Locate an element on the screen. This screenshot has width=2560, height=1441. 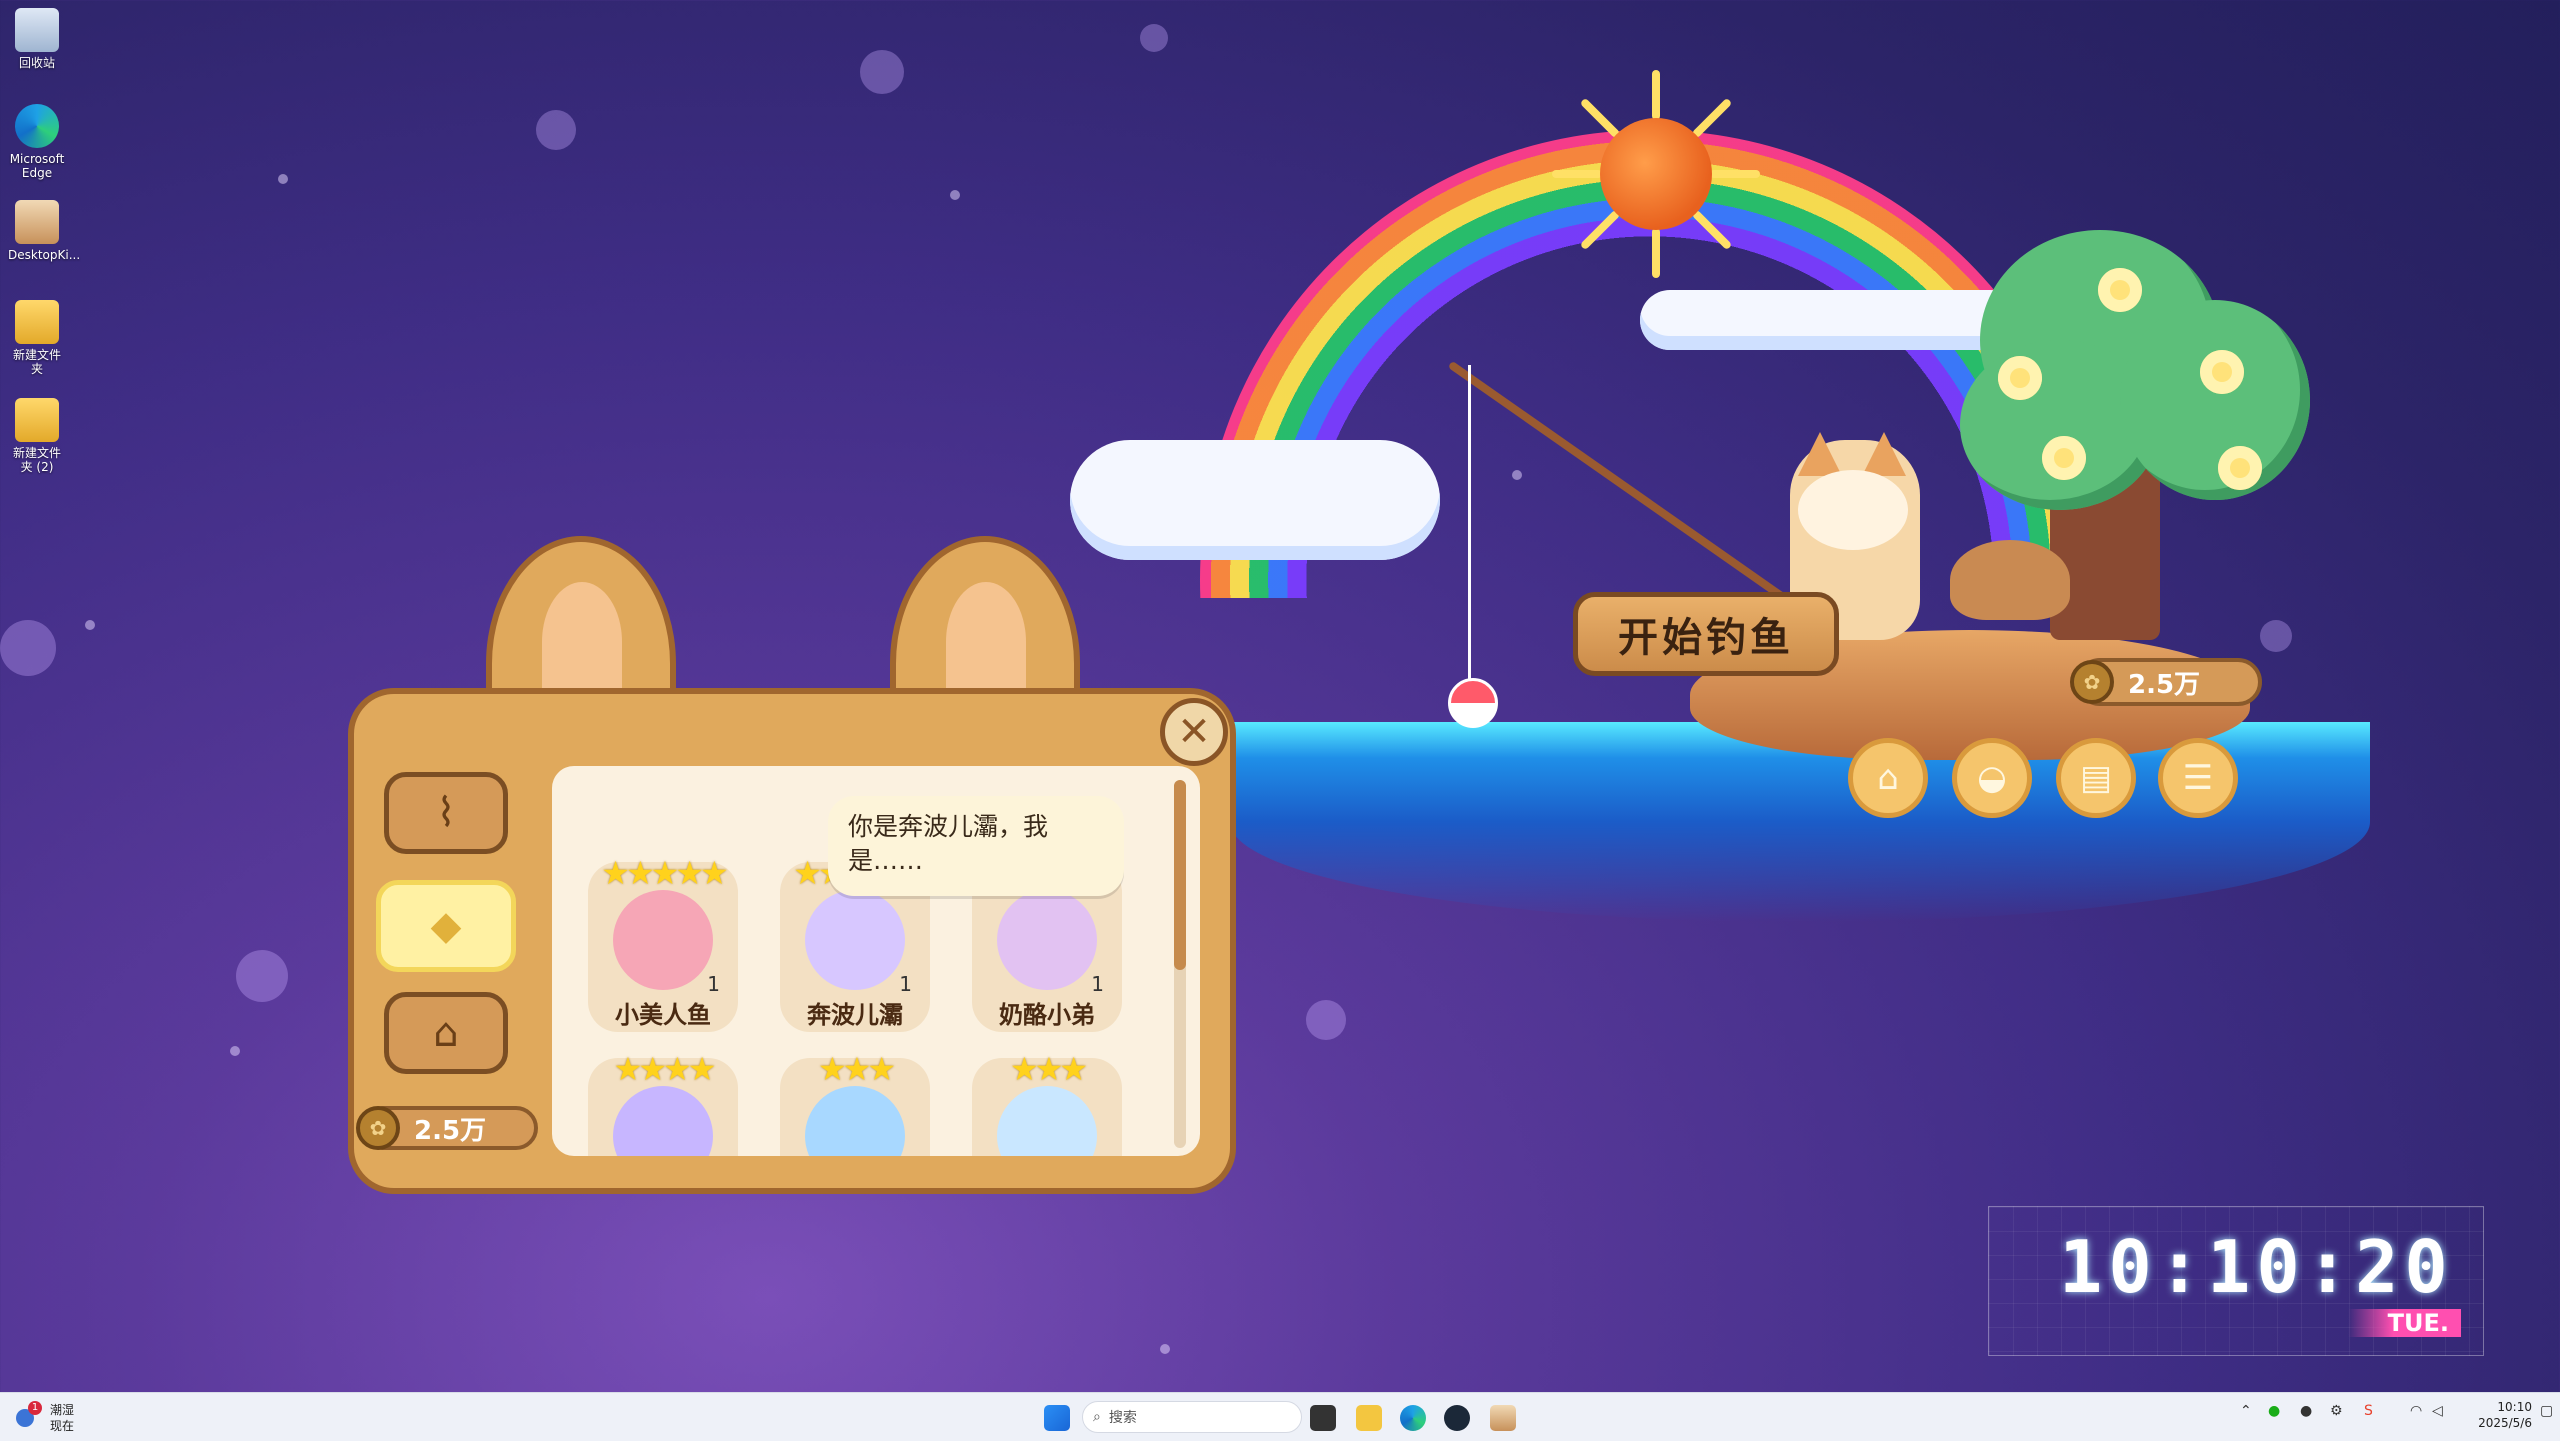
recycle-bin-icon is located at coordinates (37, 30).